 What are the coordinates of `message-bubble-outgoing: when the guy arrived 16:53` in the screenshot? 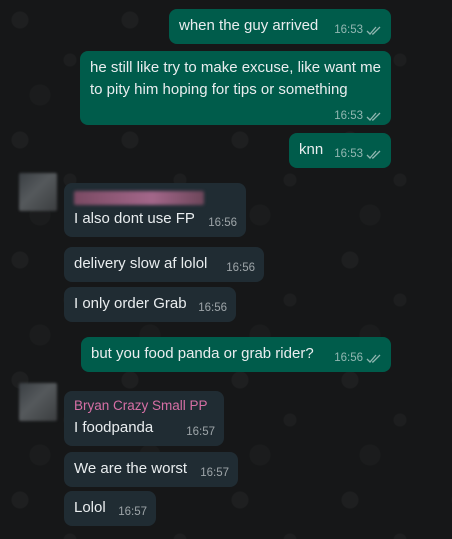 It's located at (280, 26).